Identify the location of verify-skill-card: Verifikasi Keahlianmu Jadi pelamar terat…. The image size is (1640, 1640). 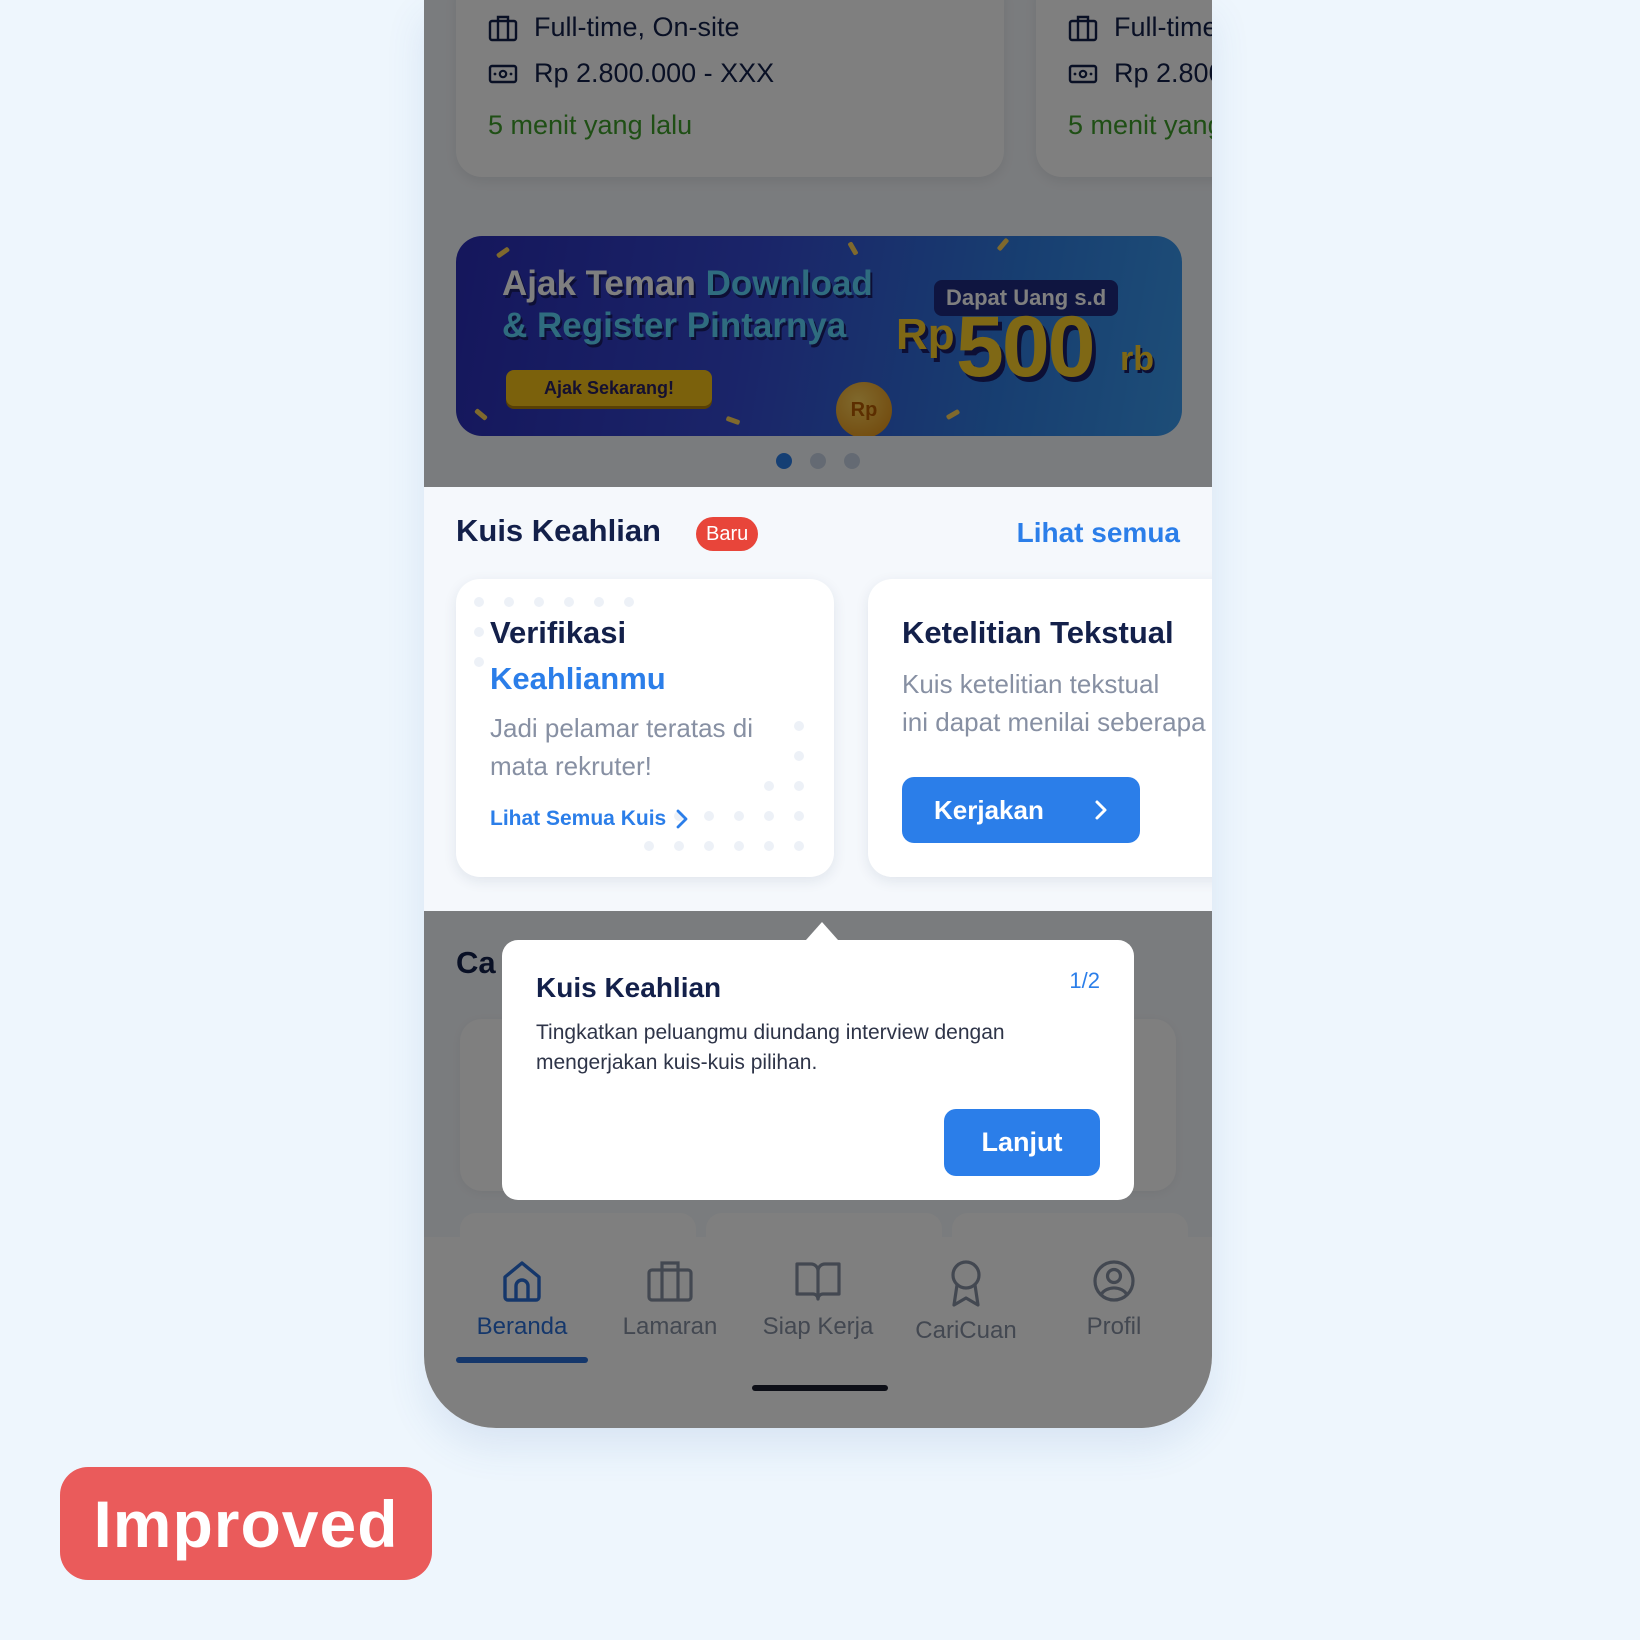
(645, 728).